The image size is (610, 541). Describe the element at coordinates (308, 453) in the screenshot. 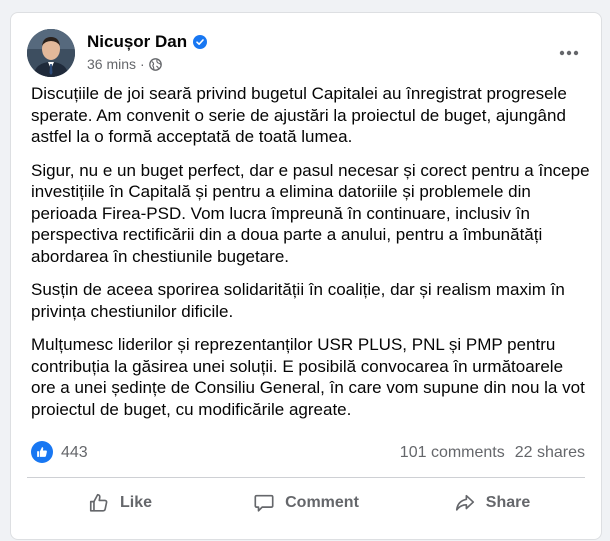

I see `post-stats: 443 101 comments 22 shares` at that location.